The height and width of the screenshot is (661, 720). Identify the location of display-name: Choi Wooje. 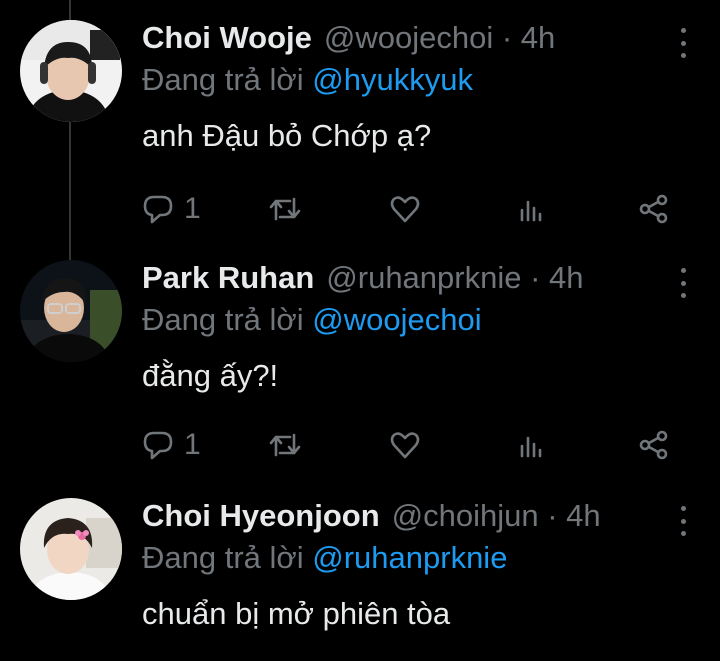
(227, 38).